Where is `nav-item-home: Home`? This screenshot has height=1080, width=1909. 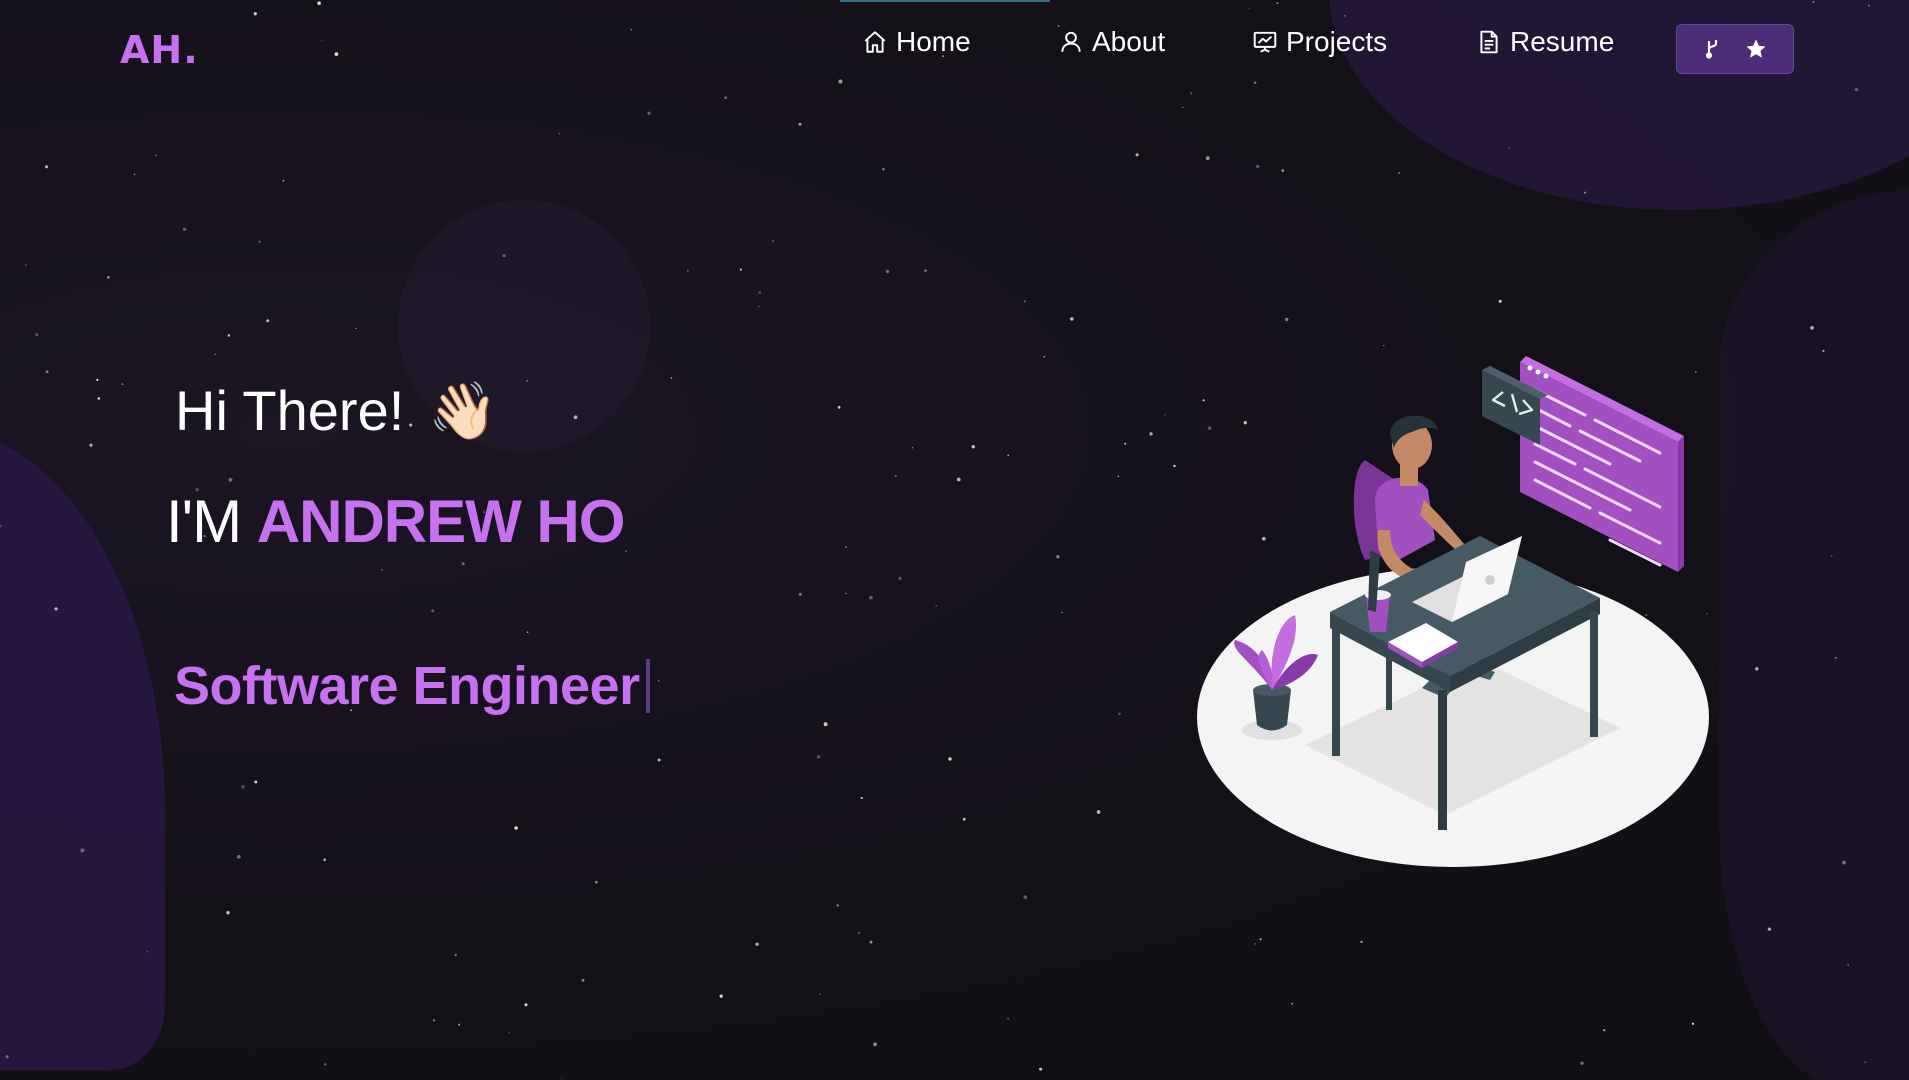 nav-item-home: Home is located at coordinates (916, 42).